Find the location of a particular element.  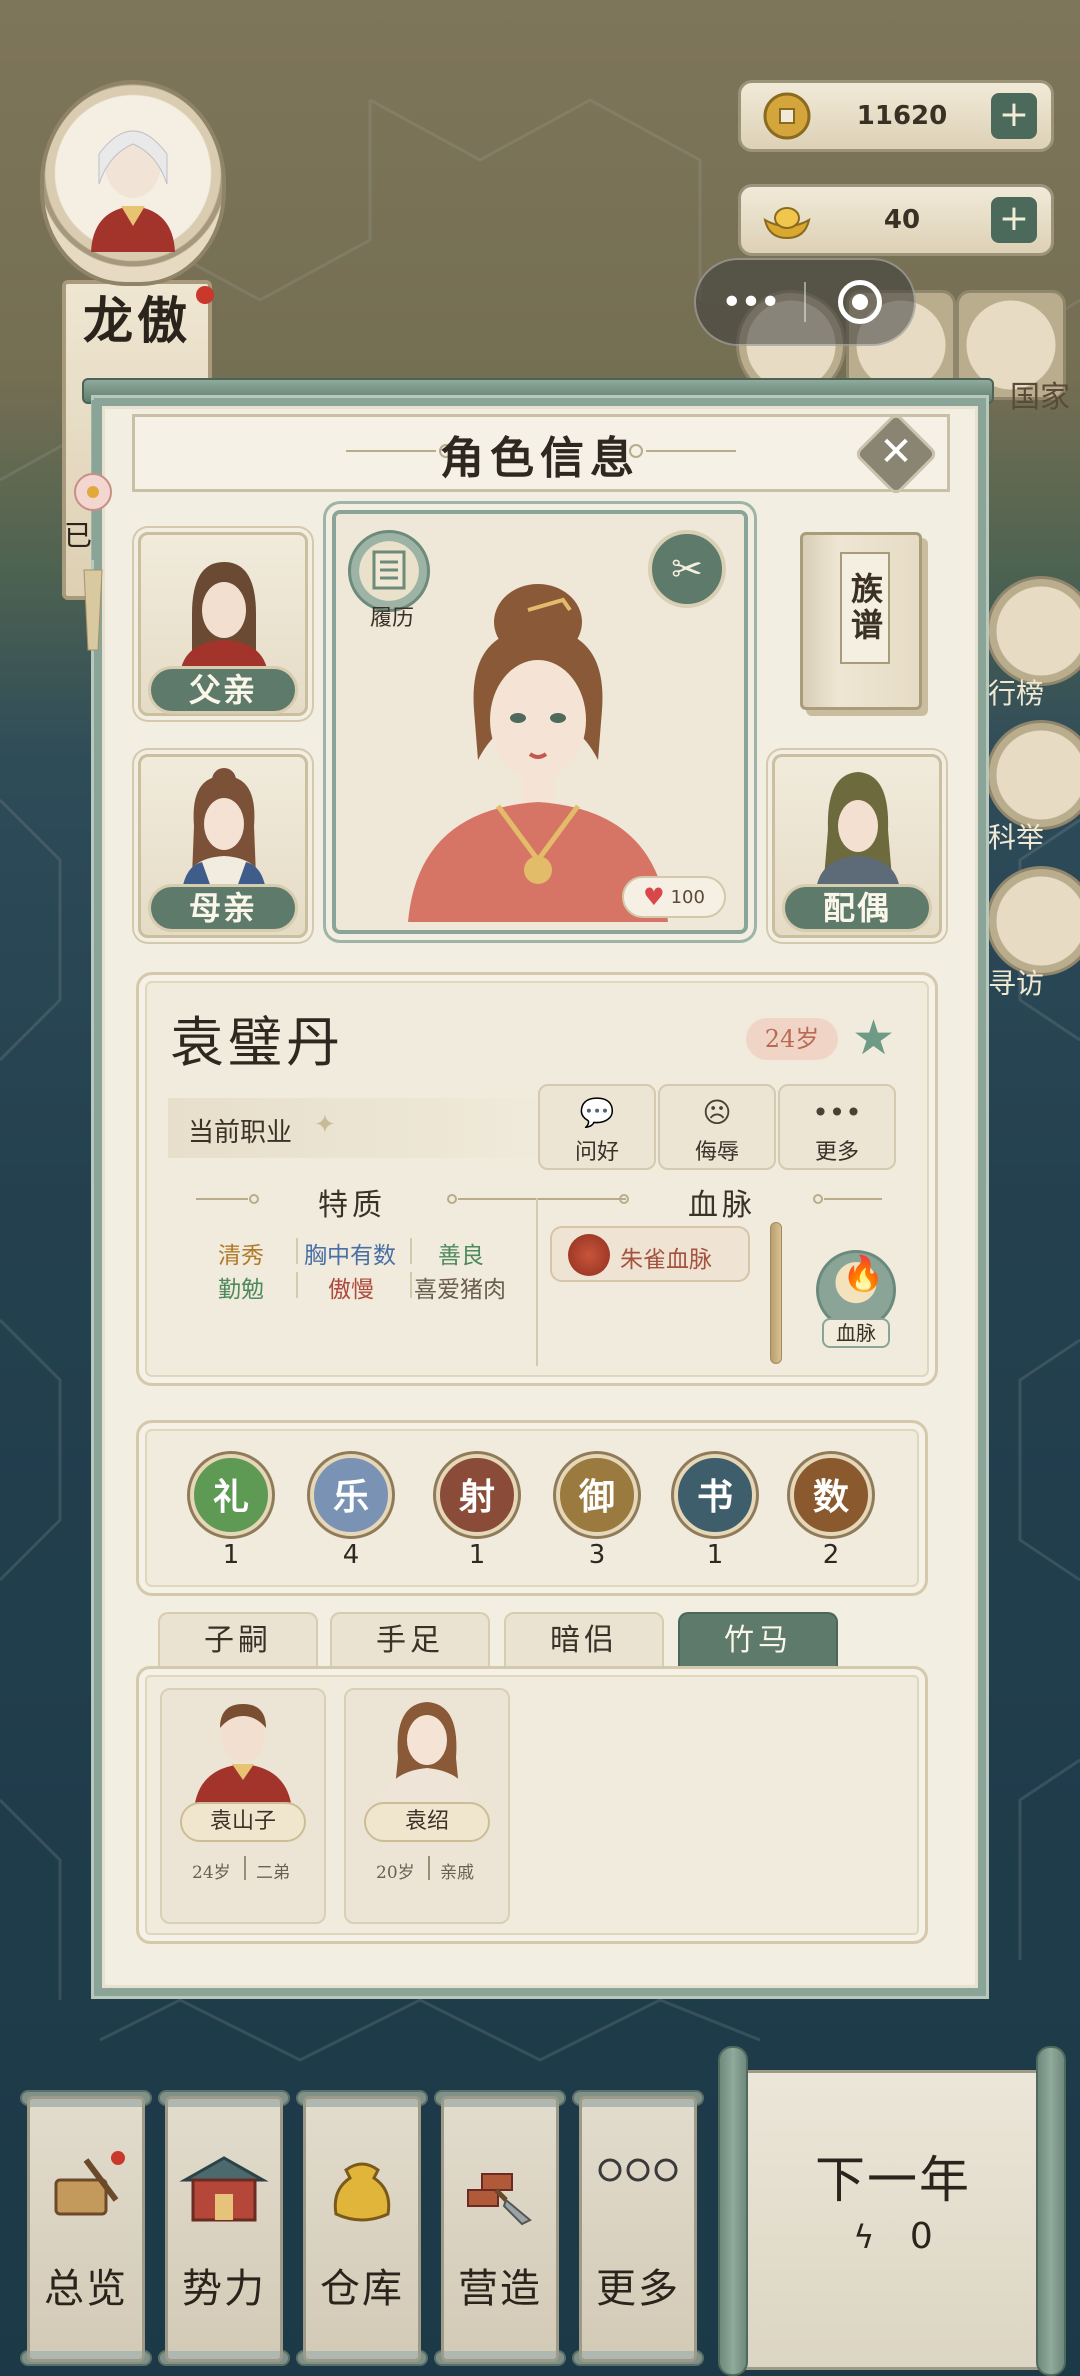

kin-name: 袁绍 is located at coordinates (427, 1822).